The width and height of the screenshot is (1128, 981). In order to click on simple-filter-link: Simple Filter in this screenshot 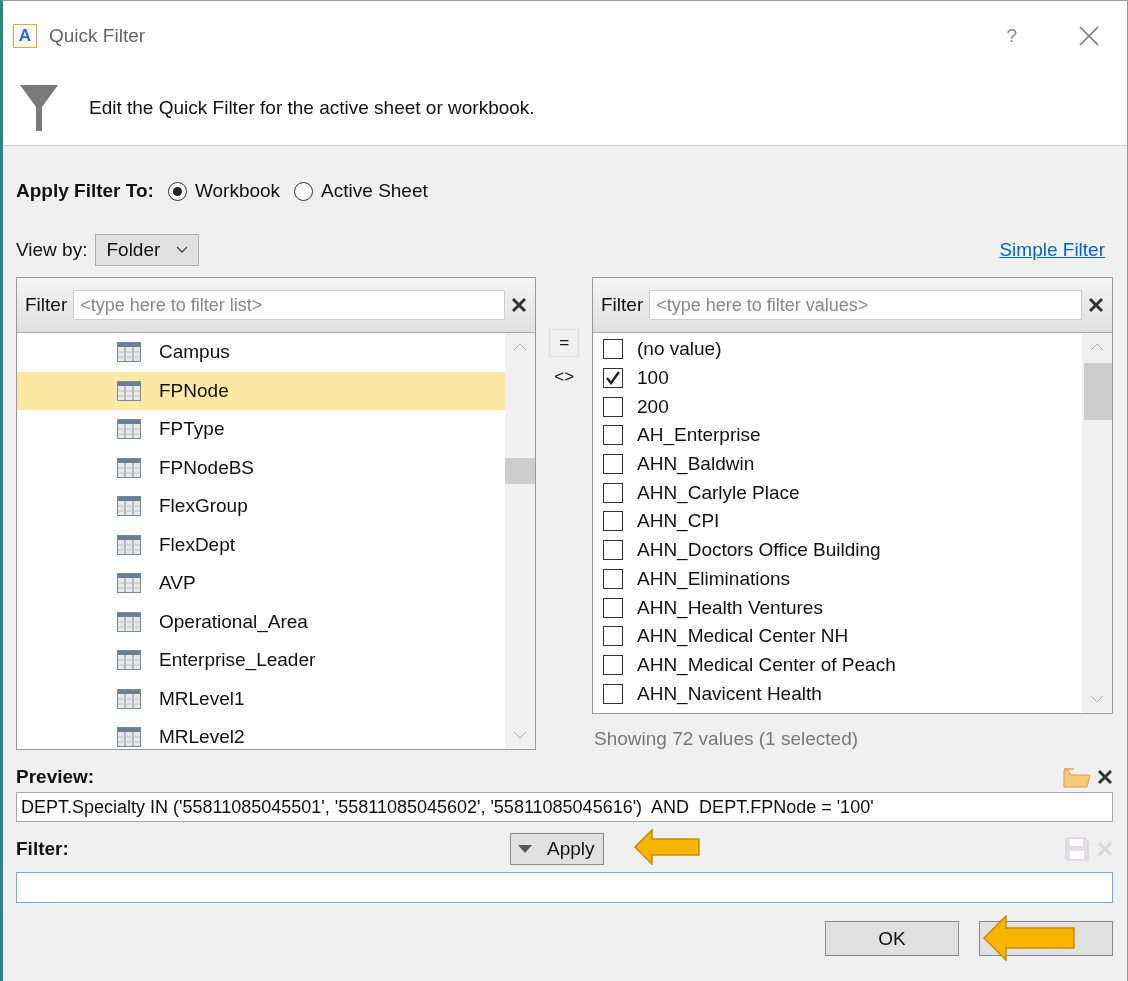, I will do `click(1052, 250)`.